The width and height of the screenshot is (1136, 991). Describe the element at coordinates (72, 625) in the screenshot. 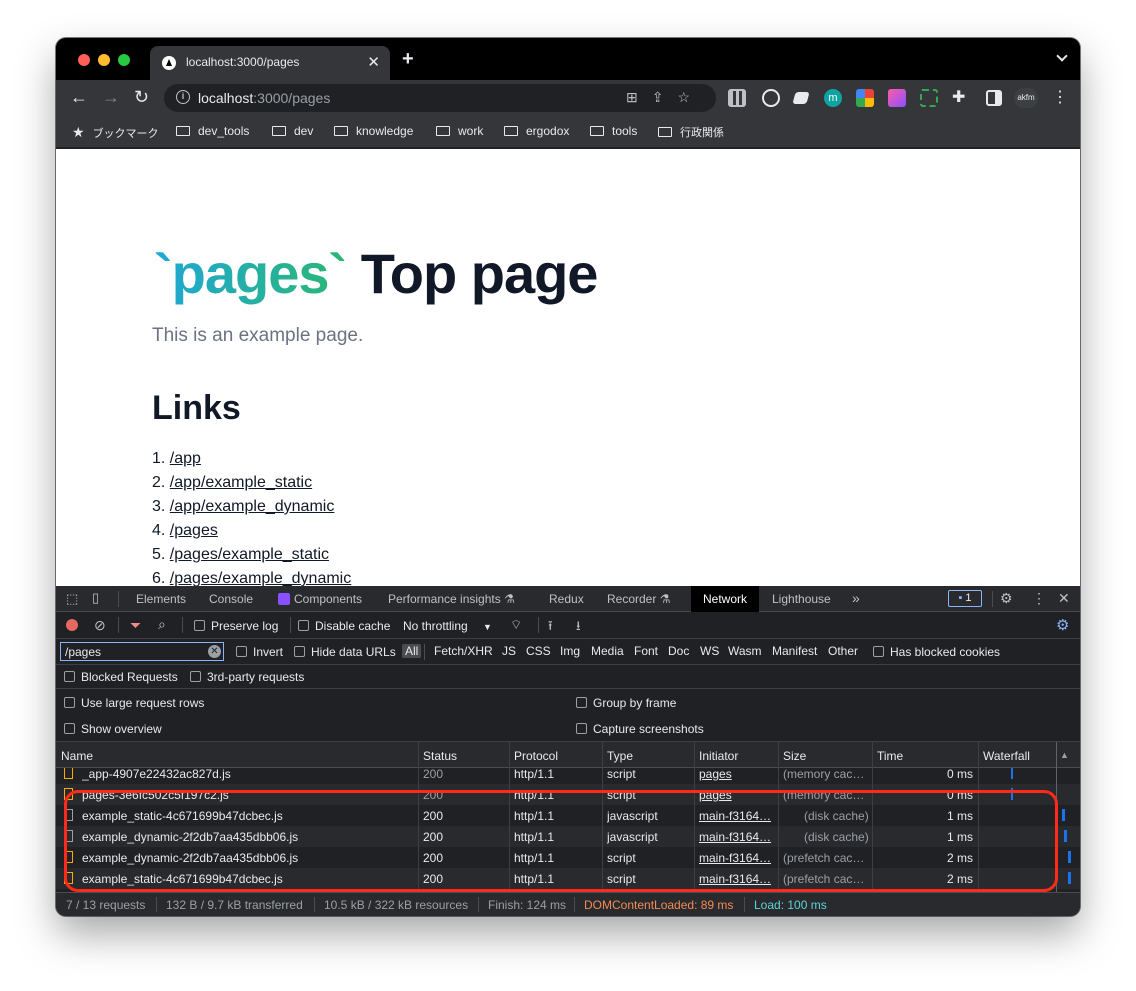

I see `record-icon` at that location.